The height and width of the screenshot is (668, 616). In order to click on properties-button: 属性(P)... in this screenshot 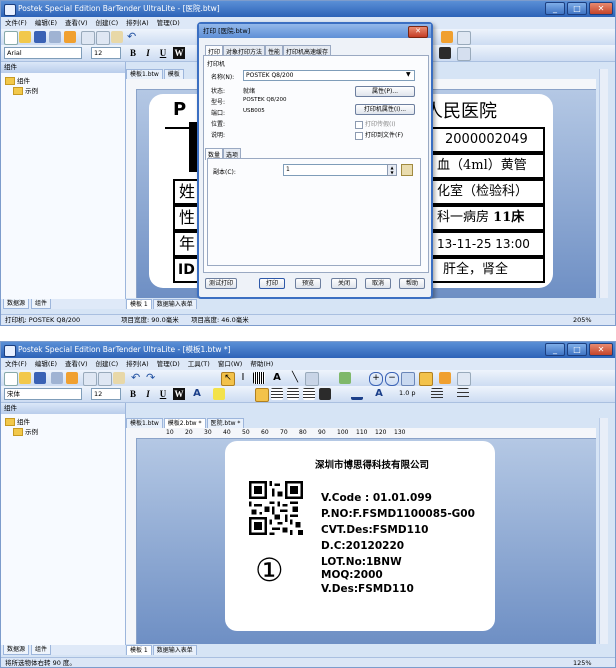, I will do `click(385, 91)`.